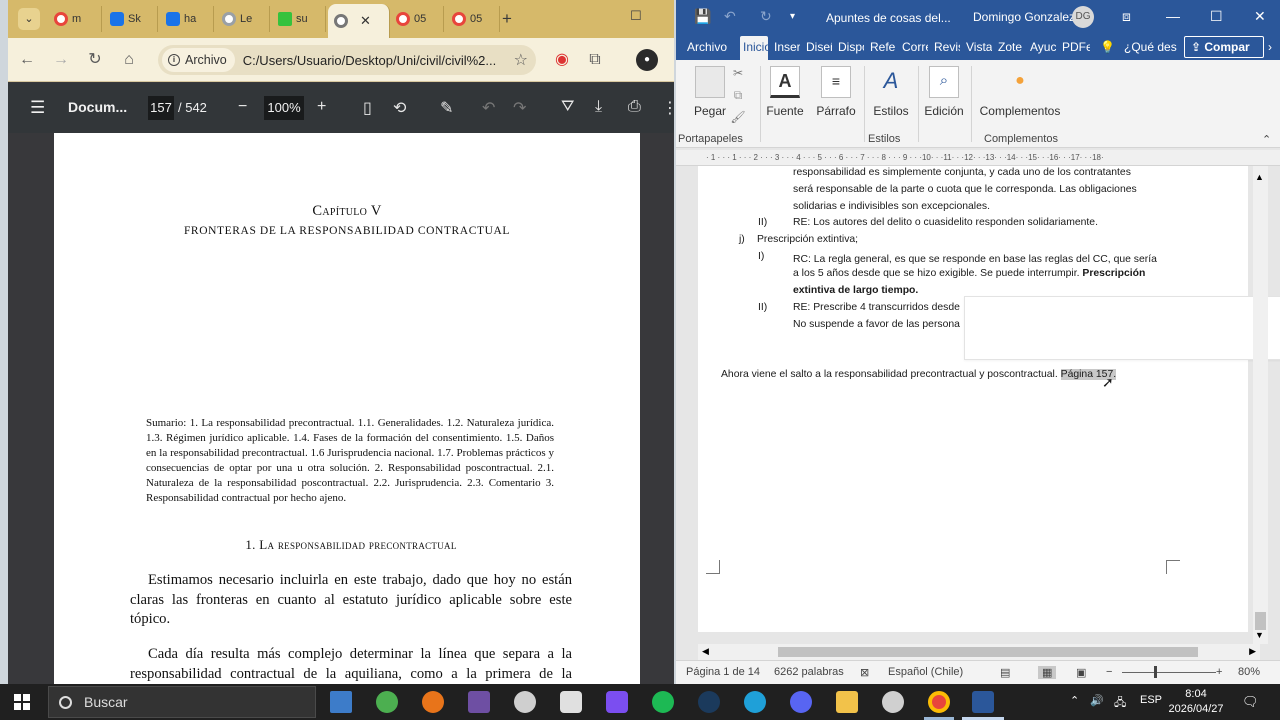 This screenshot has width=1280, height=720. What do you see at coordinates (446, 108) in the screenshot?
I see `annotate-icon: ✎` at bounding box center [446, 108].